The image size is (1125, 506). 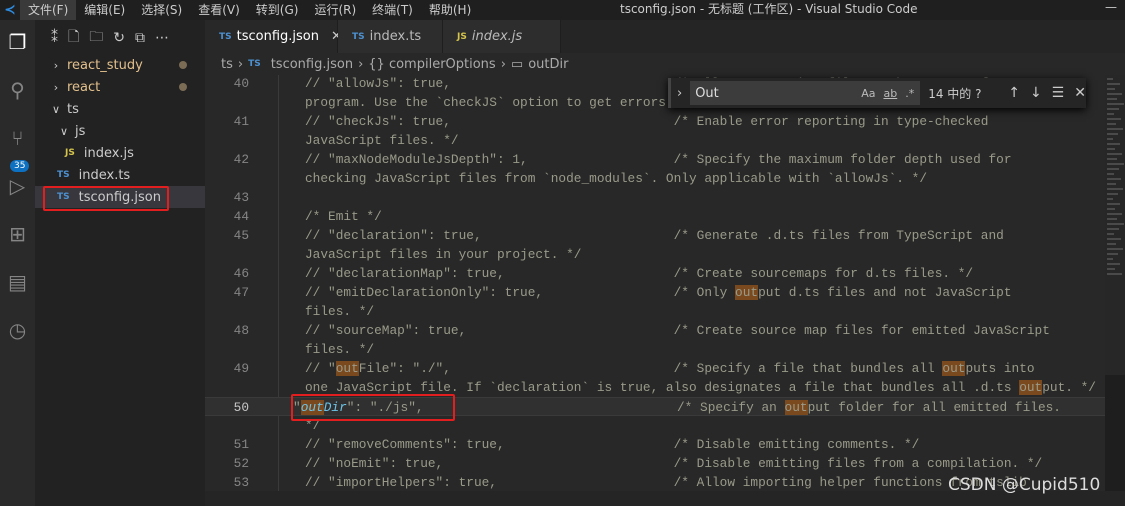 I want to click on refresh-icon: ↻, so click(x=119, y=38).